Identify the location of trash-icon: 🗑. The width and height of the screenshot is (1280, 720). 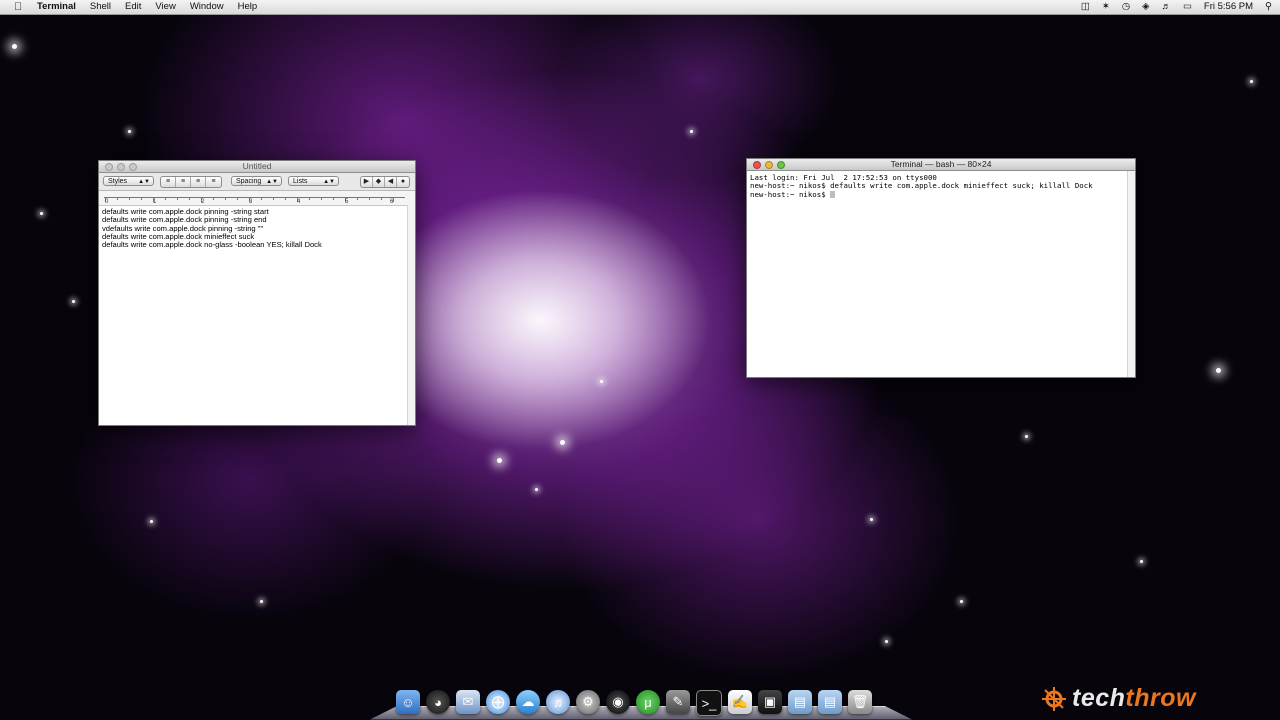
(860, 702).